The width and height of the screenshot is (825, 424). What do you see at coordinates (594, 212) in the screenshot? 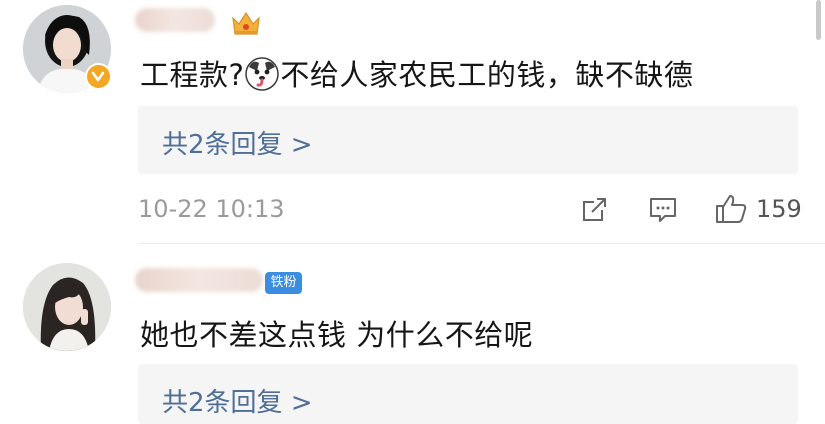
I see `share-icon` at bounding box center [594, 212].